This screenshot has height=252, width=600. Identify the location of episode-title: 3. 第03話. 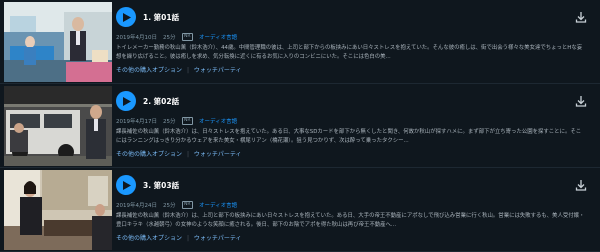
(161, 185).